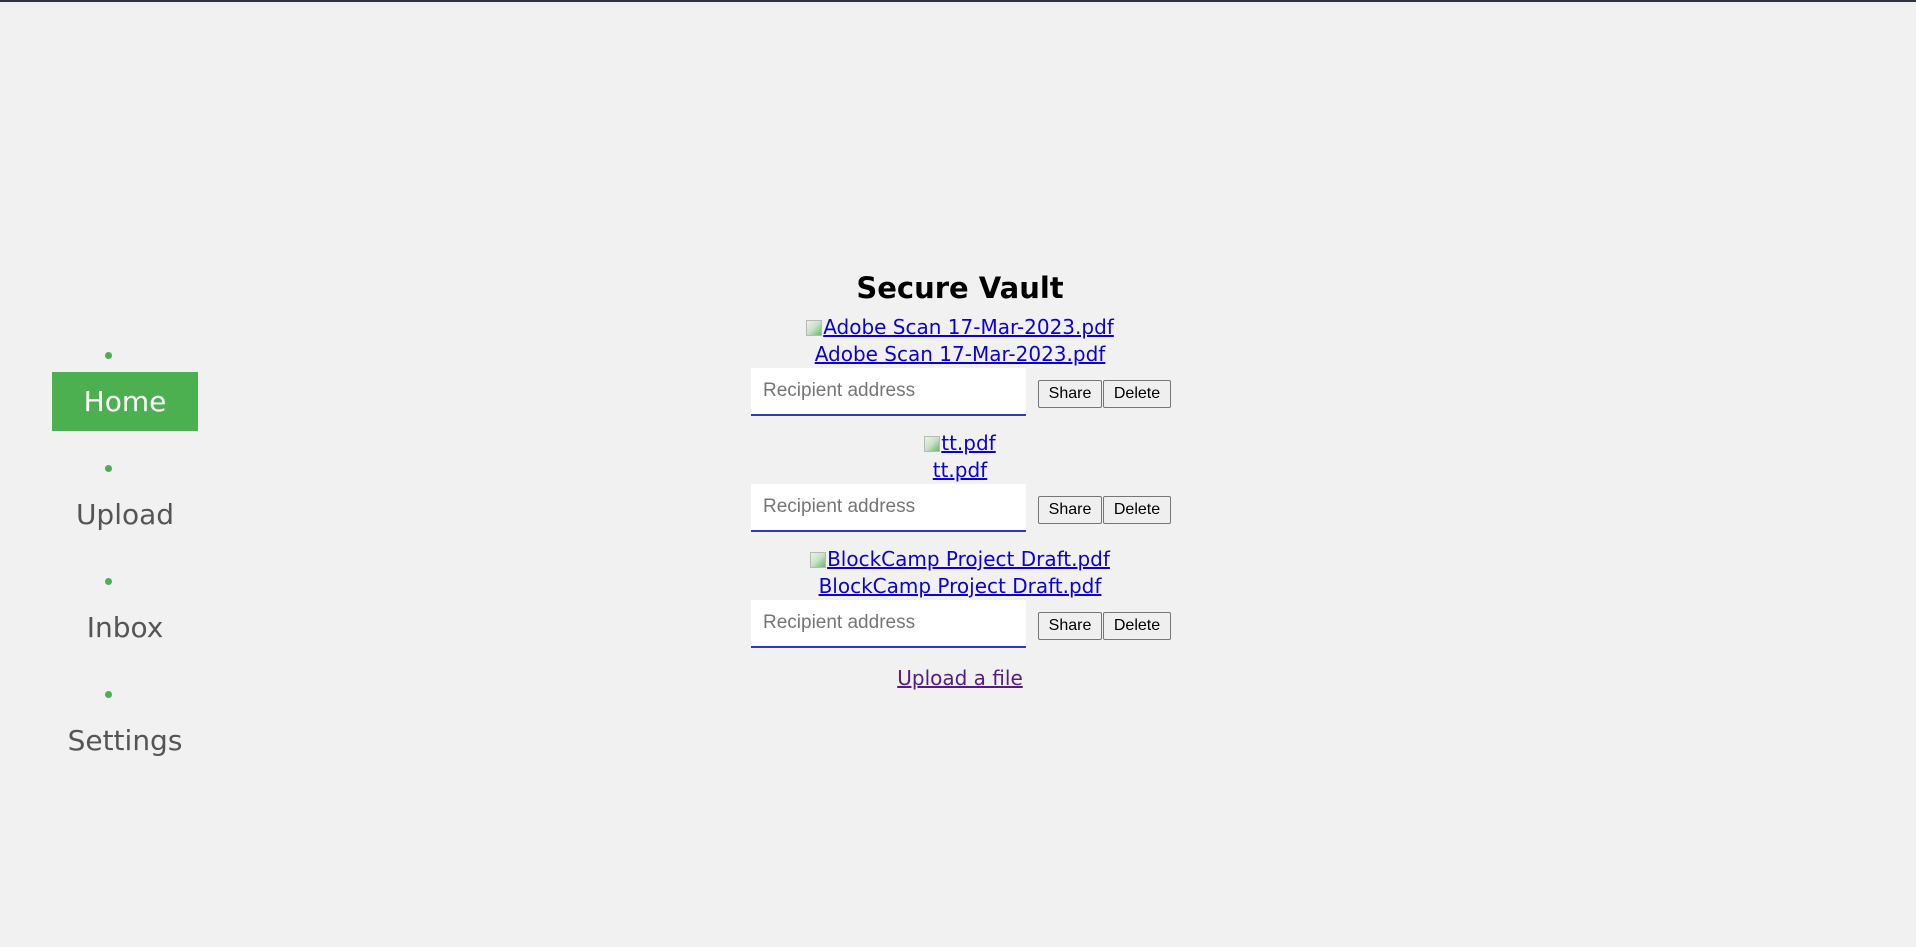 The height and width of the screenshot is (947, 1916). I want to click on sidebar-item-settings: Settings, so click(125, 735).